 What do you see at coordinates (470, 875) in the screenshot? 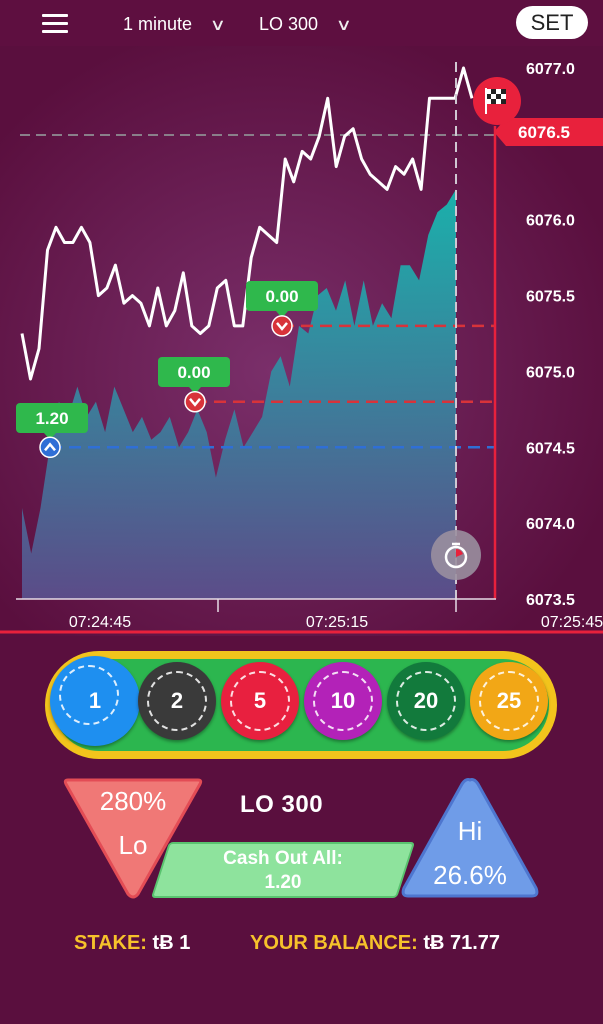
I see `hi-percent: 26.6%` at bounding box center [470, 875].